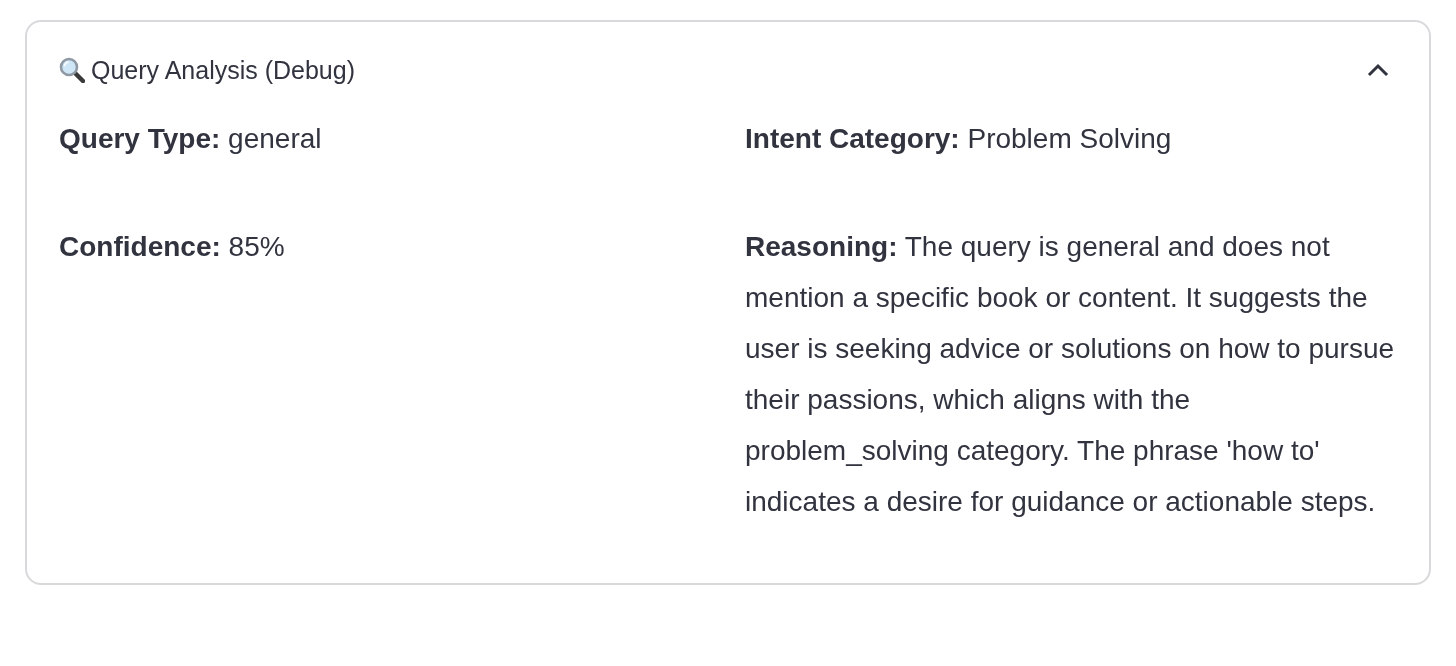  I want to click on search-icon, so click(72, 70).